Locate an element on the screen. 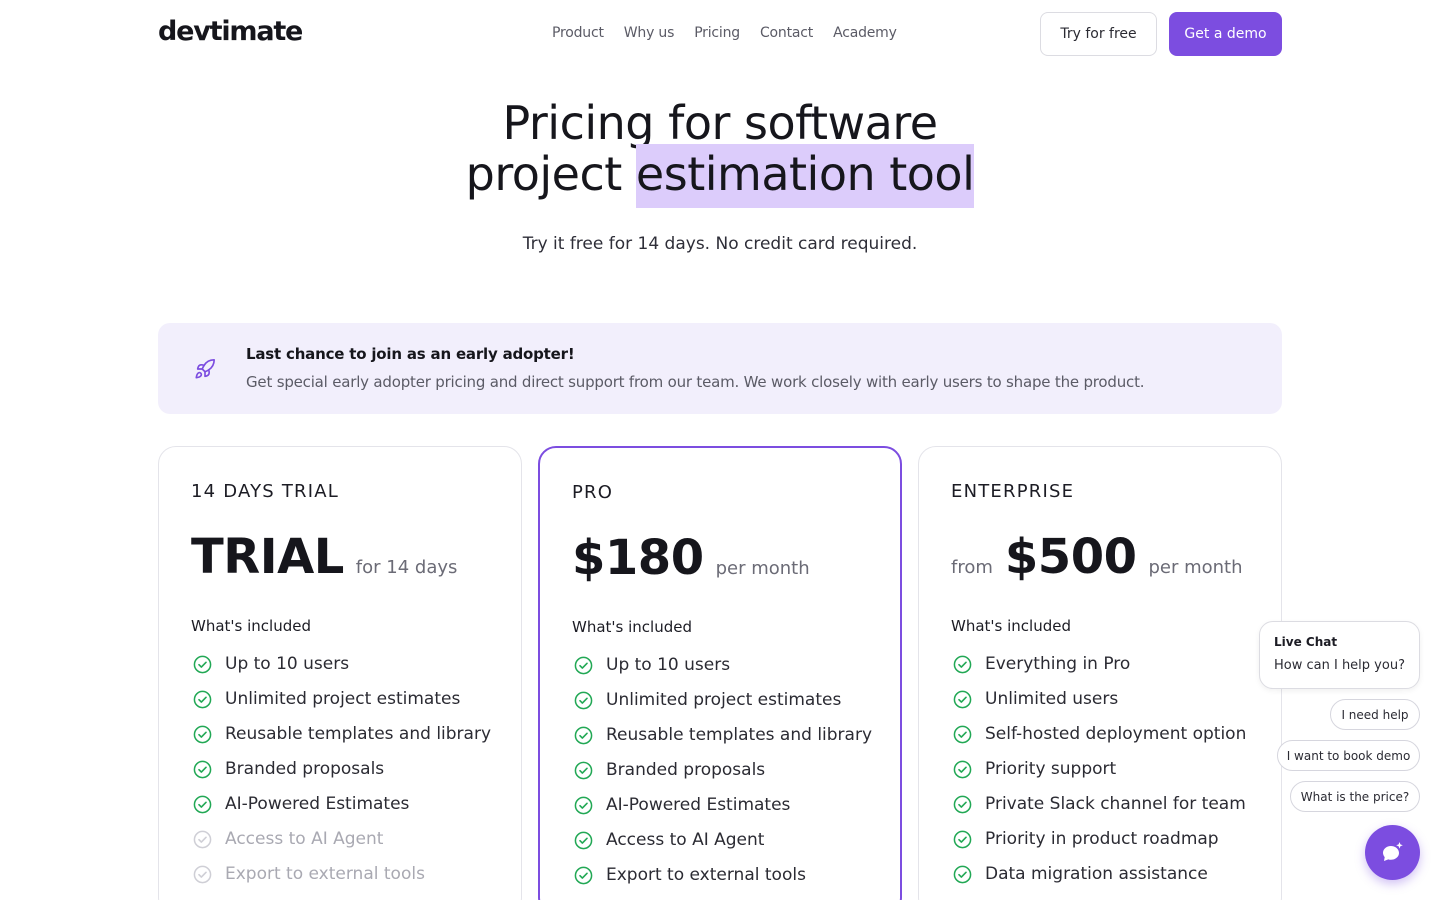  feature-item: Private Slack channel for team is located at coordinates (1101, 804).